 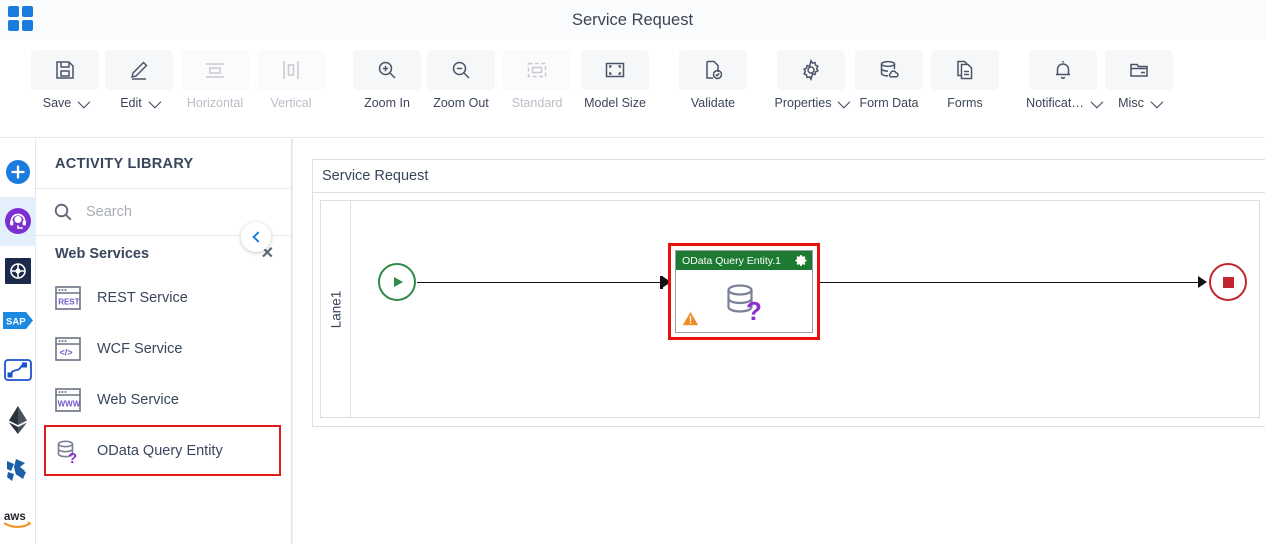 What do you see at coordinates (387, 70) in the screenshot?
I see `zoom-in-icon` at bounding box center [387, 70].